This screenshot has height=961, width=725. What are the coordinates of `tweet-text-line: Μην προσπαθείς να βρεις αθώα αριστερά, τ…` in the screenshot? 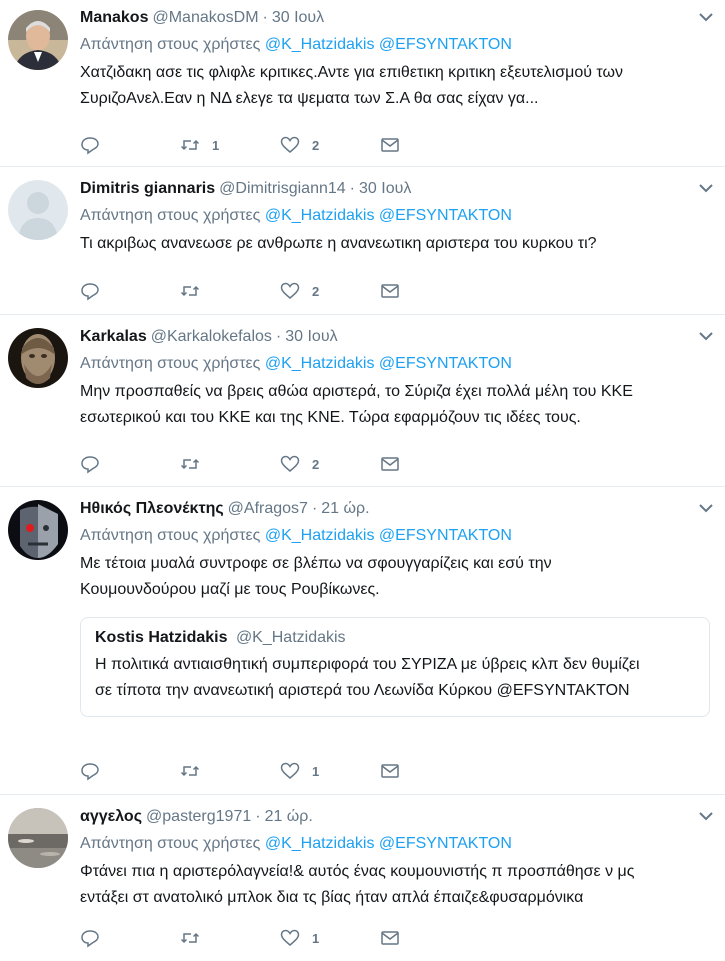 It's located at (356, 391).